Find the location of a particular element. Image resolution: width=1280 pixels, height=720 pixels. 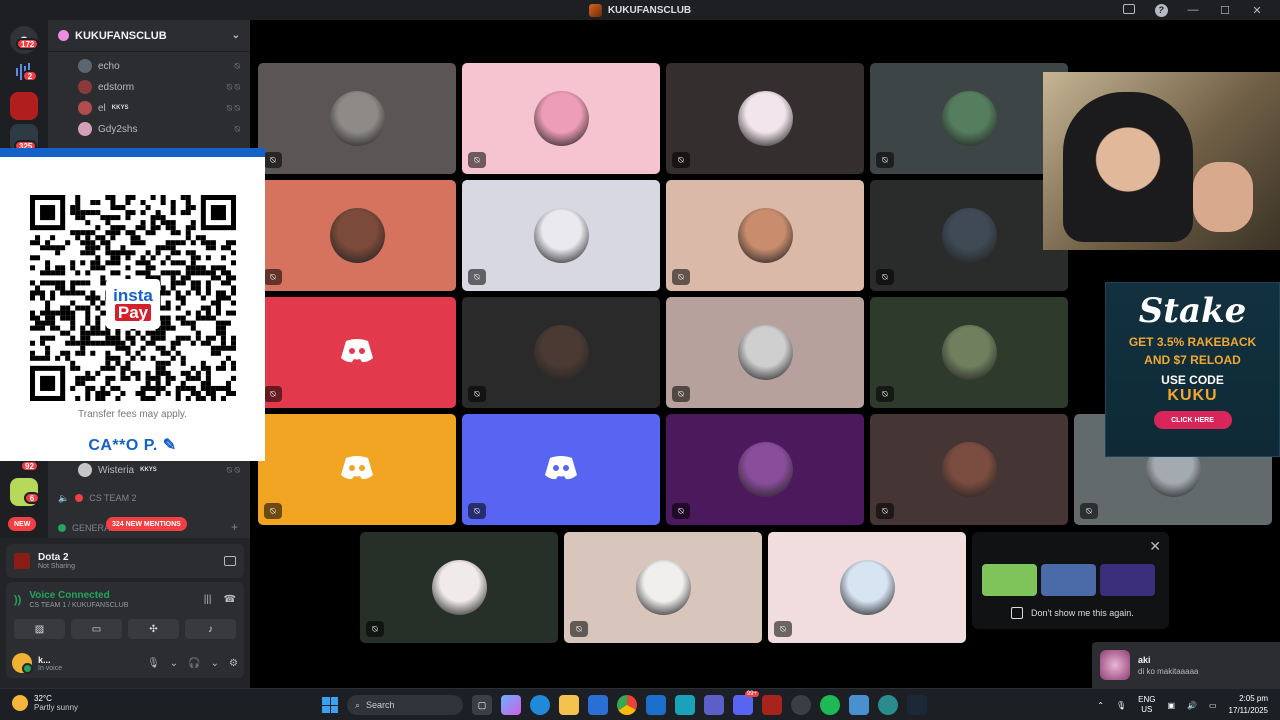

dota-icon is located at coordinates (22, 561).